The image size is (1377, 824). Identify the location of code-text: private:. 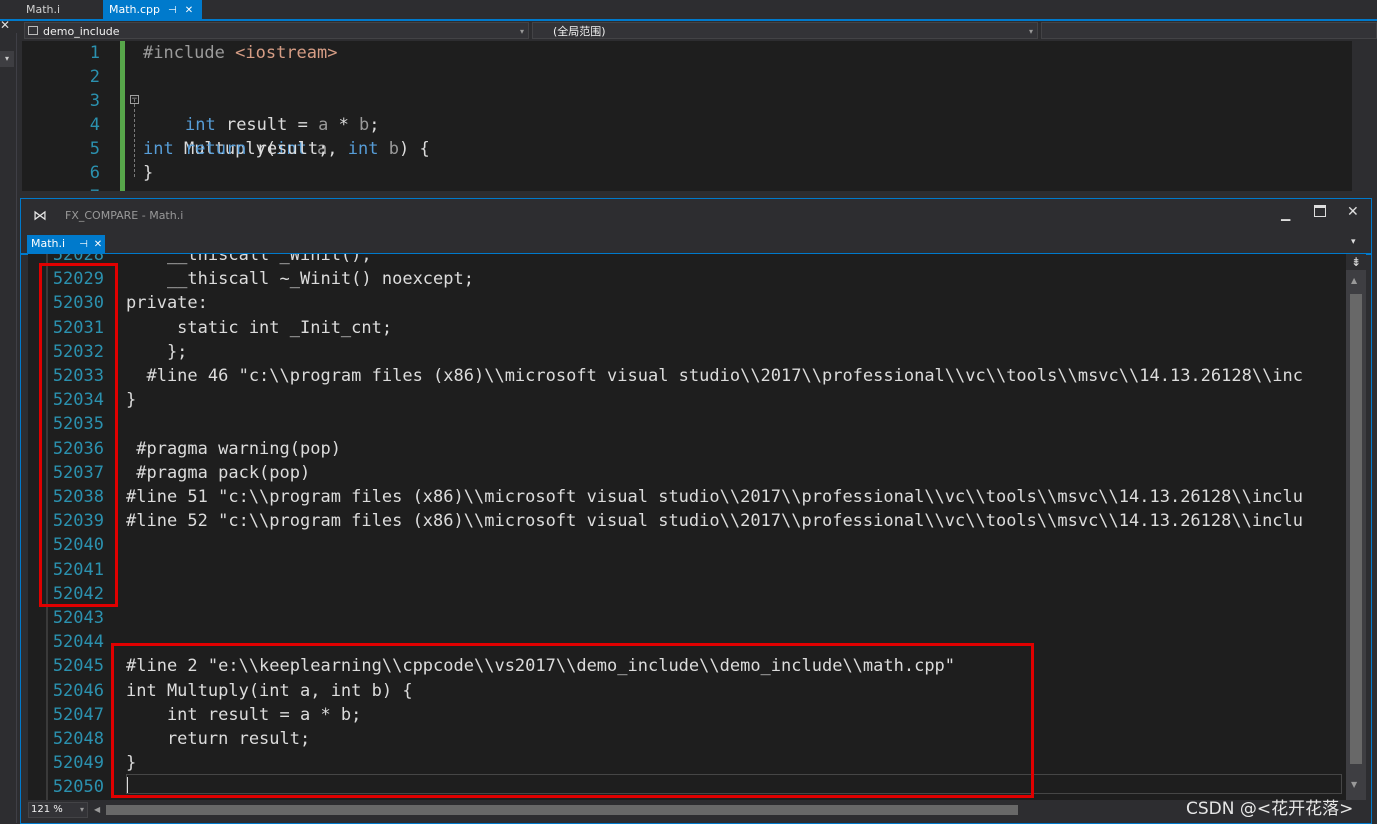
(167, 303).